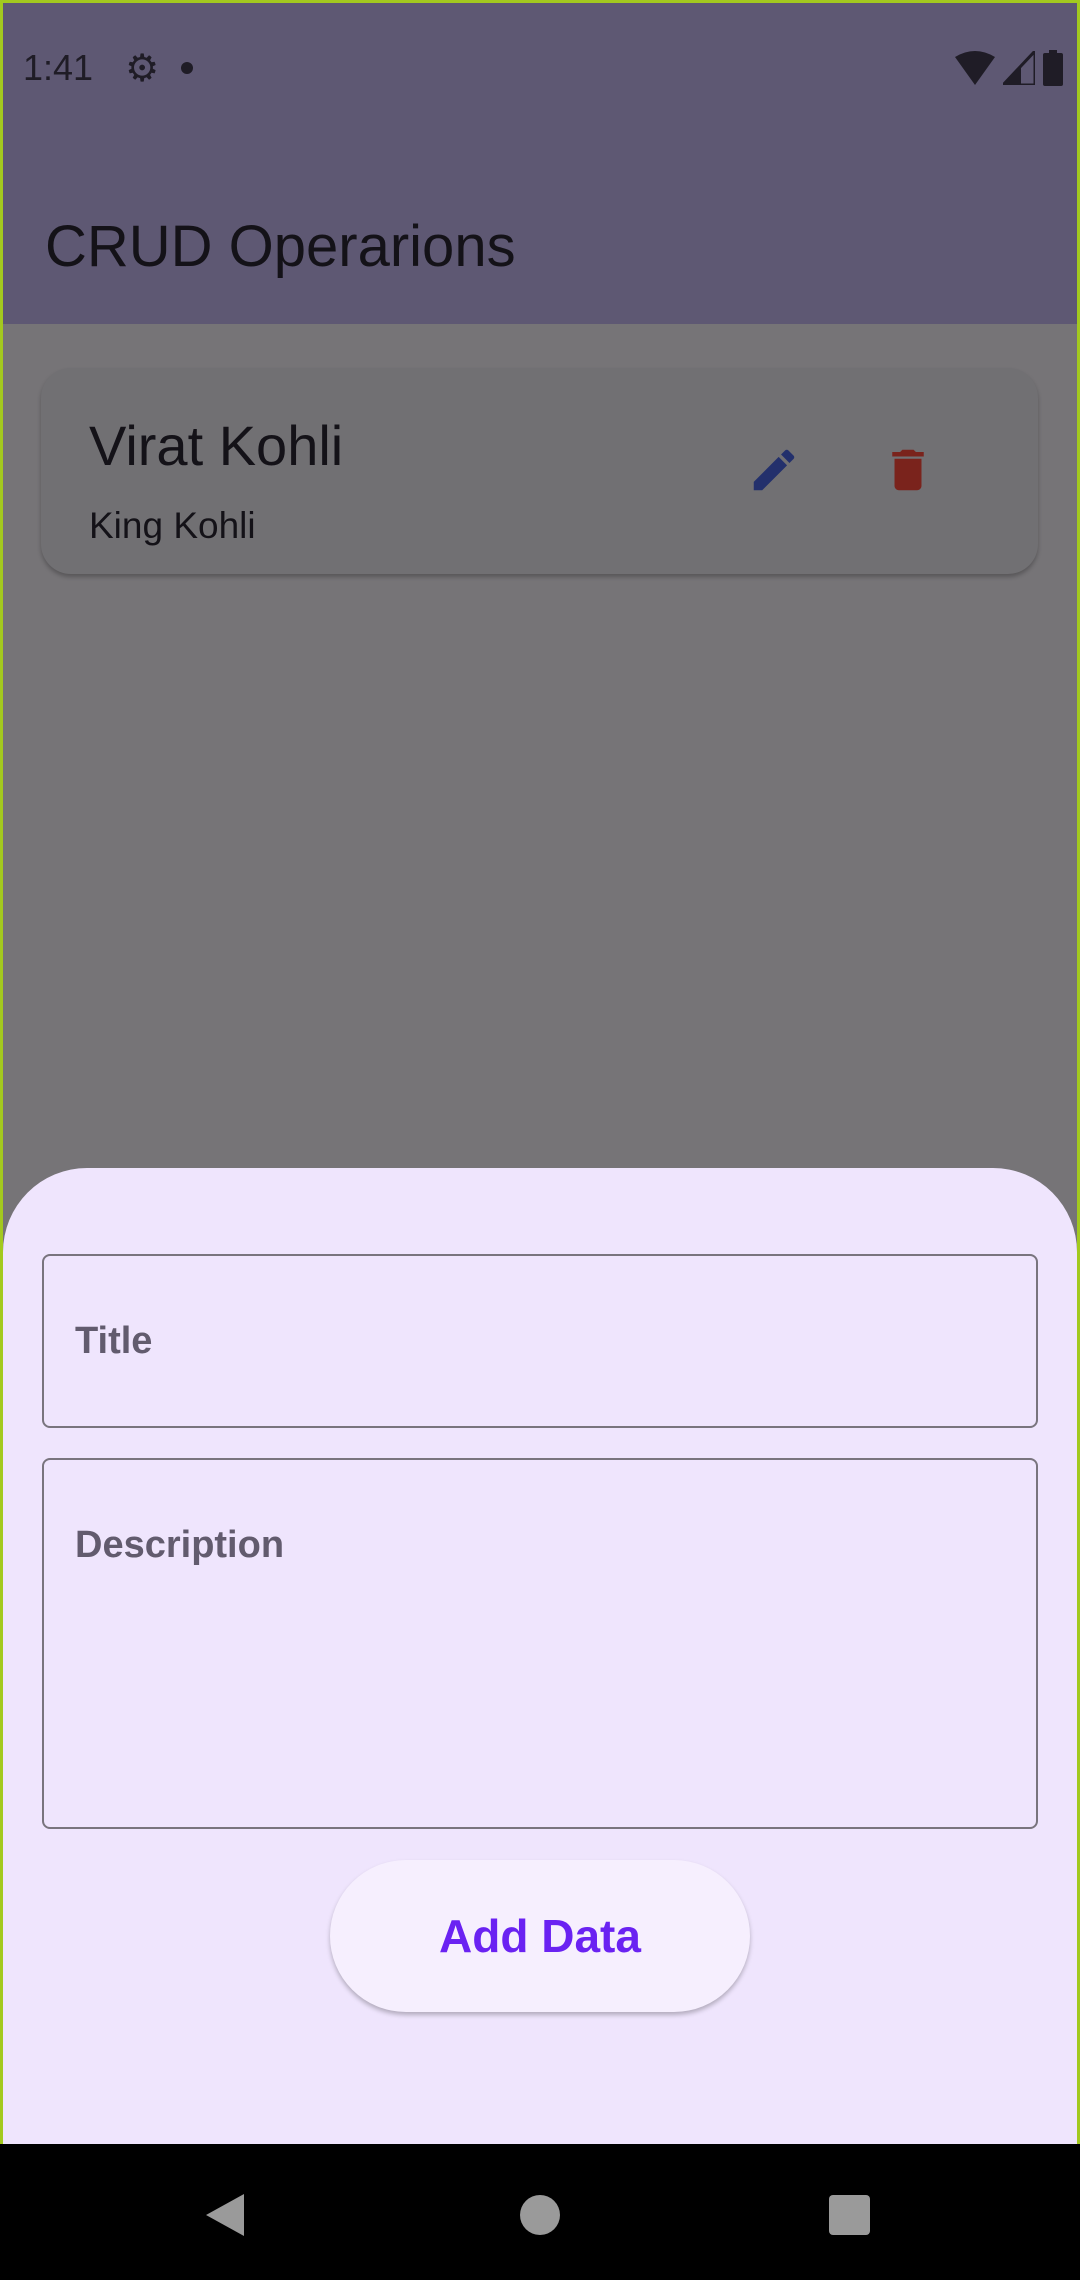  Describe the element at coordinates (225, 2215) in the screenshot. I see `back-icon` at that location.